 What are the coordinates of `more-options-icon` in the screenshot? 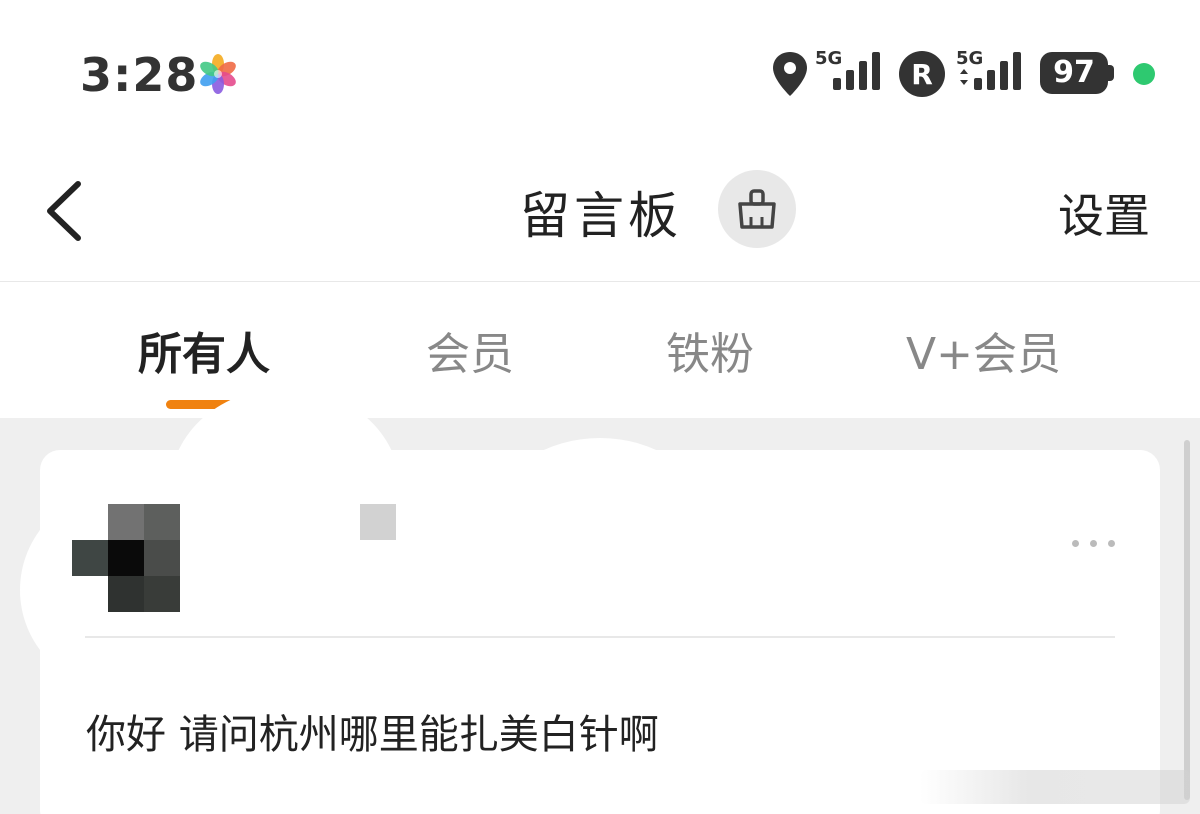 It's located at (1094, 543).